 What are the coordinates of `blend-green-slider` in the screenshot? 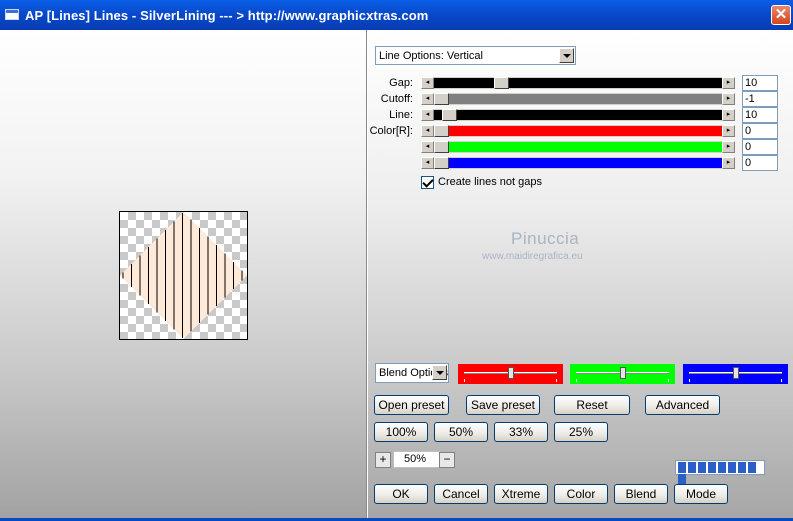 It's located at (622, 374).